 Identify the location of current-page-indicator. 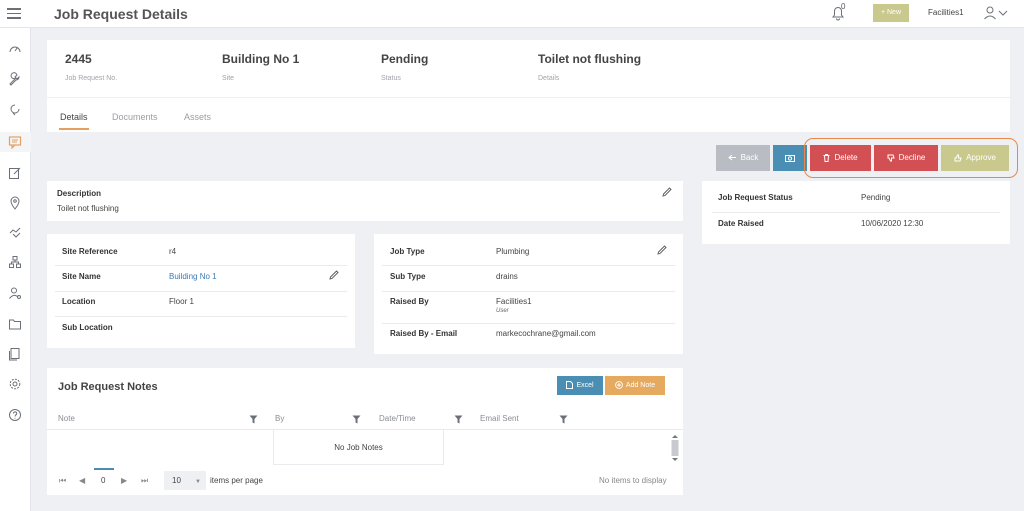
(104, 469).